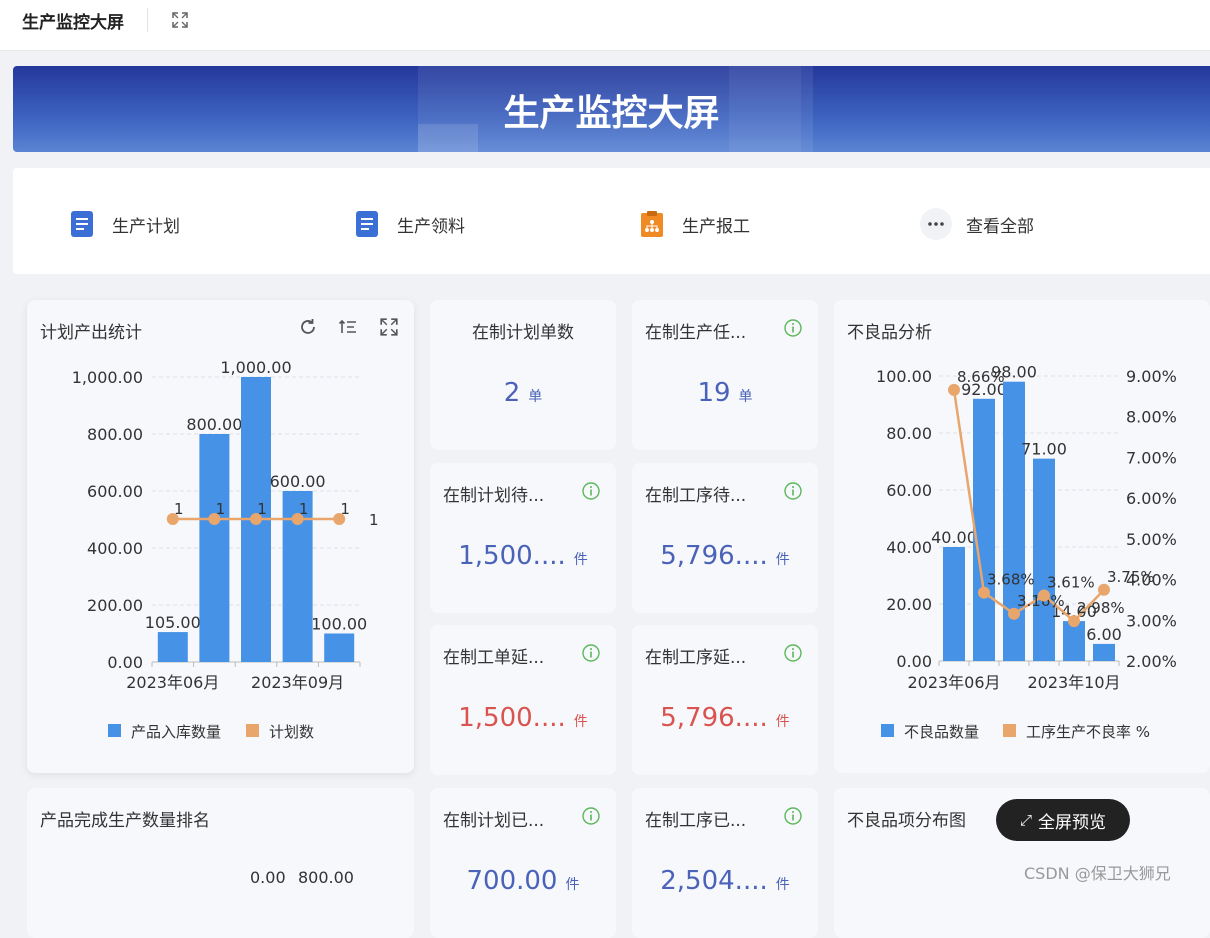 The image size is (1210, 938). I want to click on kpi-card: 在制计划待... 1,500.... 件, so click(523, 538).